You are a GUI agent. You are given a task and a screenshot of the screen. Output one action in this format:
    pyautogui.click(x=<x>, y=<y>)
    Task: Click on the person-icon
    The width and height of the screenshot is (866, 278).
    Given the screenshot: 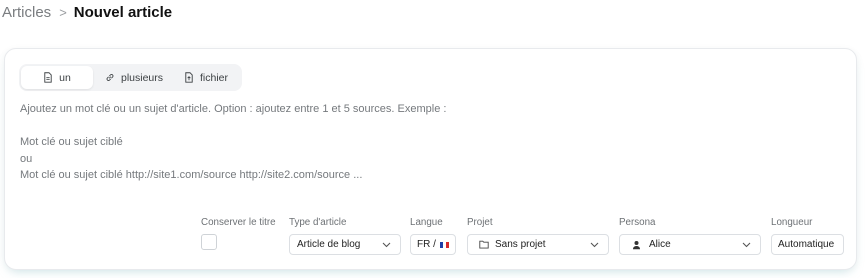 What is the action you would take?
    pyautogui.click(x=636, y=244)
    